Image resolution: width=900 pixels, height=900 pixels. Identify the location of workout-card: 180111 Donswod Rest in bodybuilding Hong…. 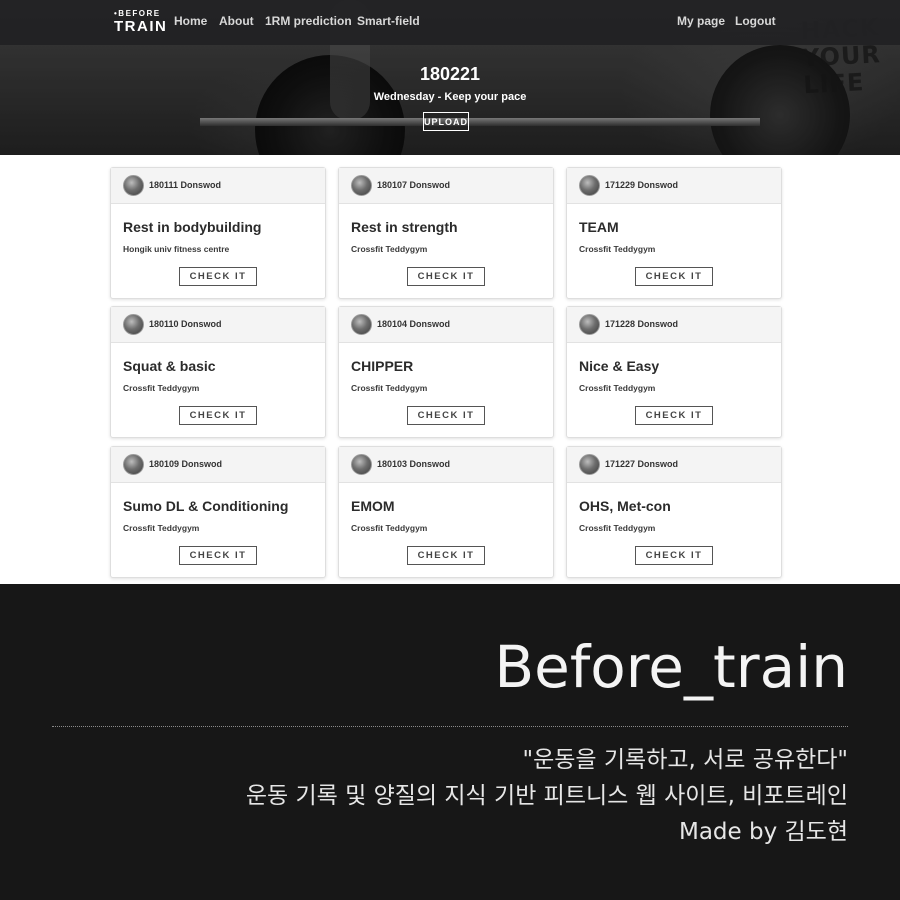
(218, 233).